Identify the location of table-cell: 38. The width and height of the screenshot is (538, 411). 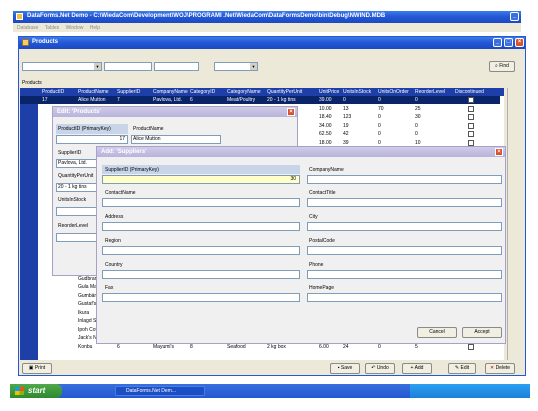
(45, 185).